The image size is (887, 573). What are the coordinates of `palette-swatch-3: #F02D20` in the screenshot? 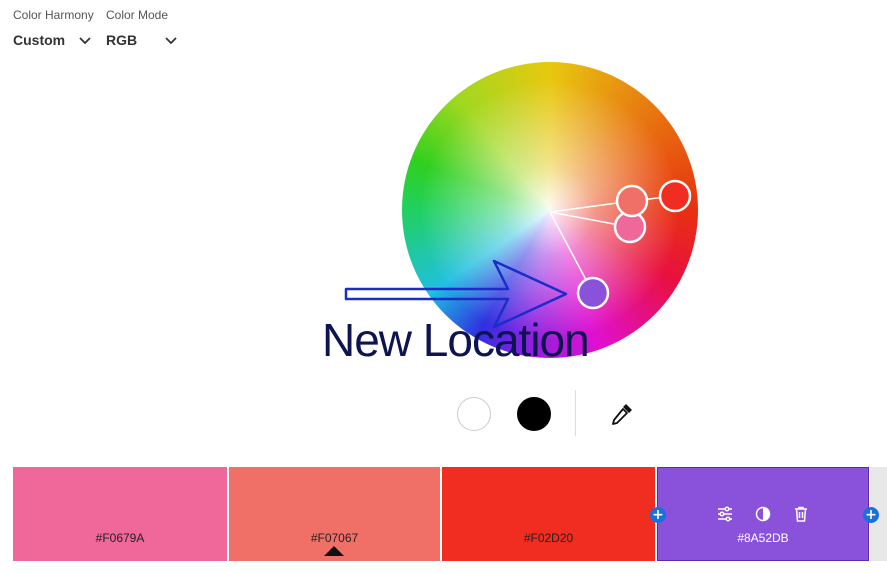 It's located at (548, 514).